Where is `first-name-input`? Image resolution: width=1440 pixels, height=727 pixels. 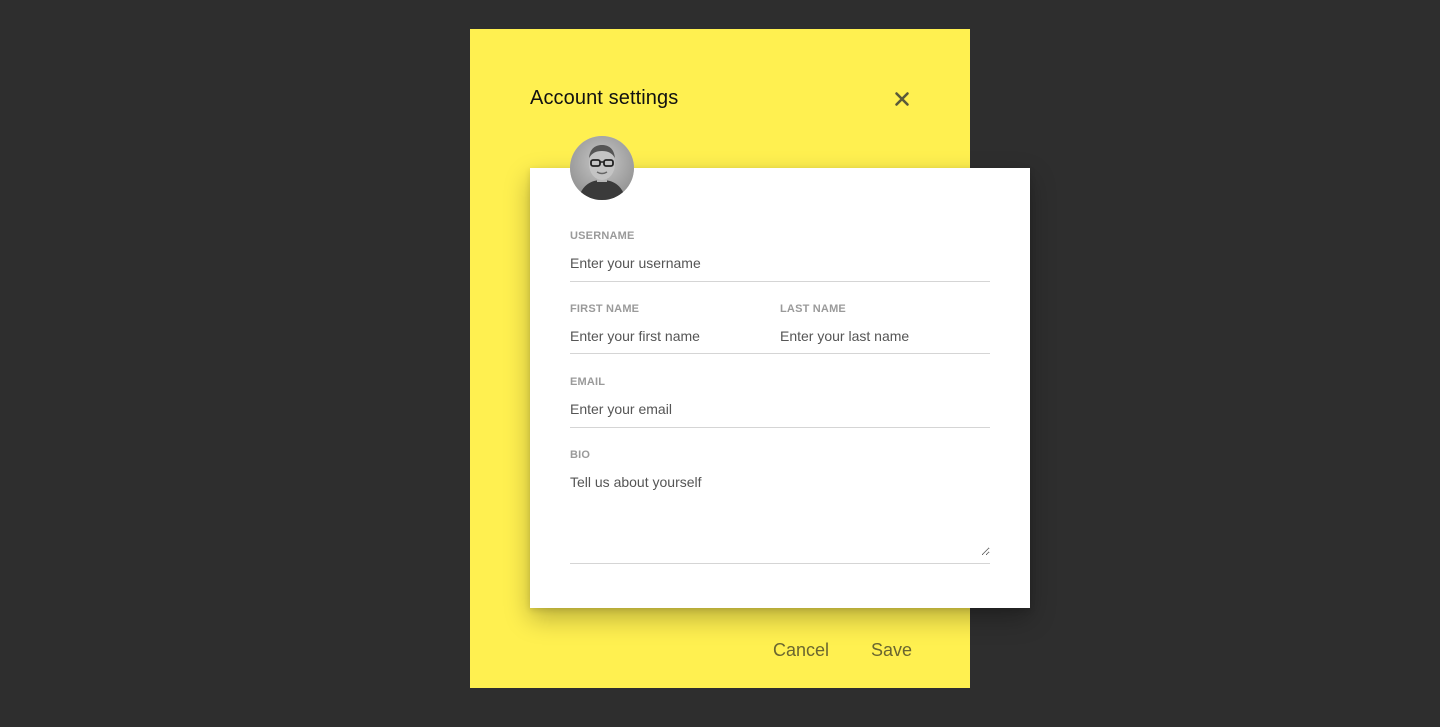
first-name-input is located at coordinates (675, 336).